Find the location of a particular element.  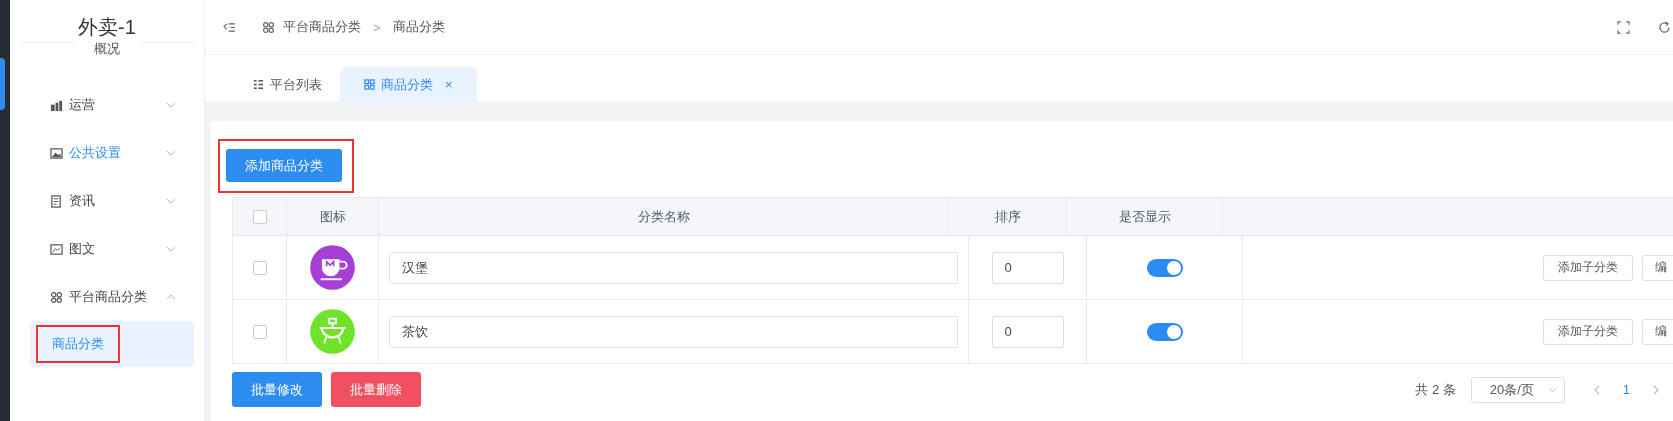

column-header: 分类名称 is located at coordinates (664, 216).